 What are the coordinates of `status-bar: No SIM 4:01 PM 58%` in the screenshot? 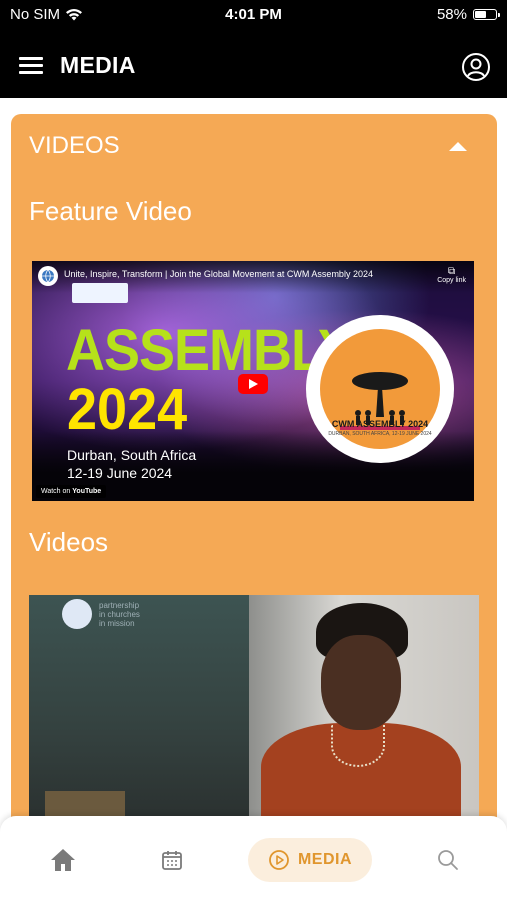 It's located at (253, 15).